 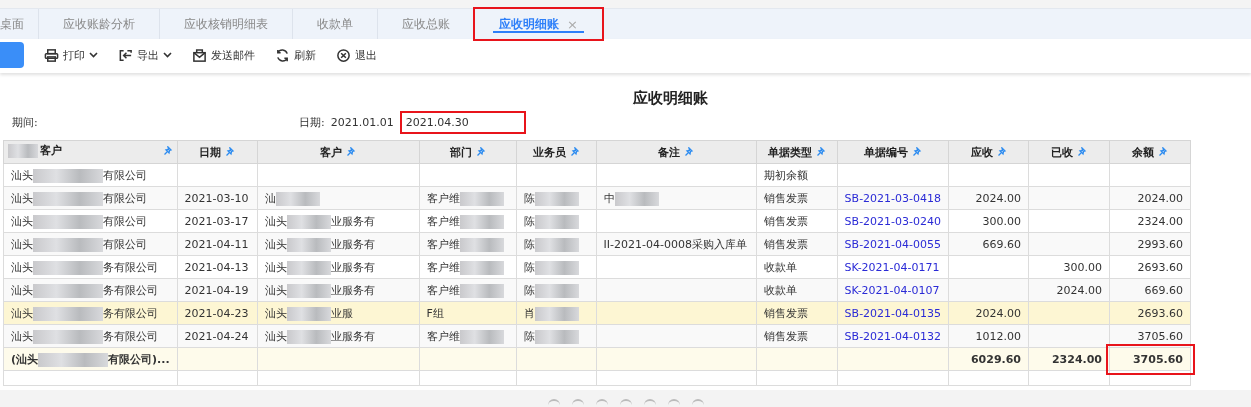 What do you see at coordinates (1150, 267) in the screenshot?
I see `table-cell: 2693.60` at bounding box center [1150, 267].